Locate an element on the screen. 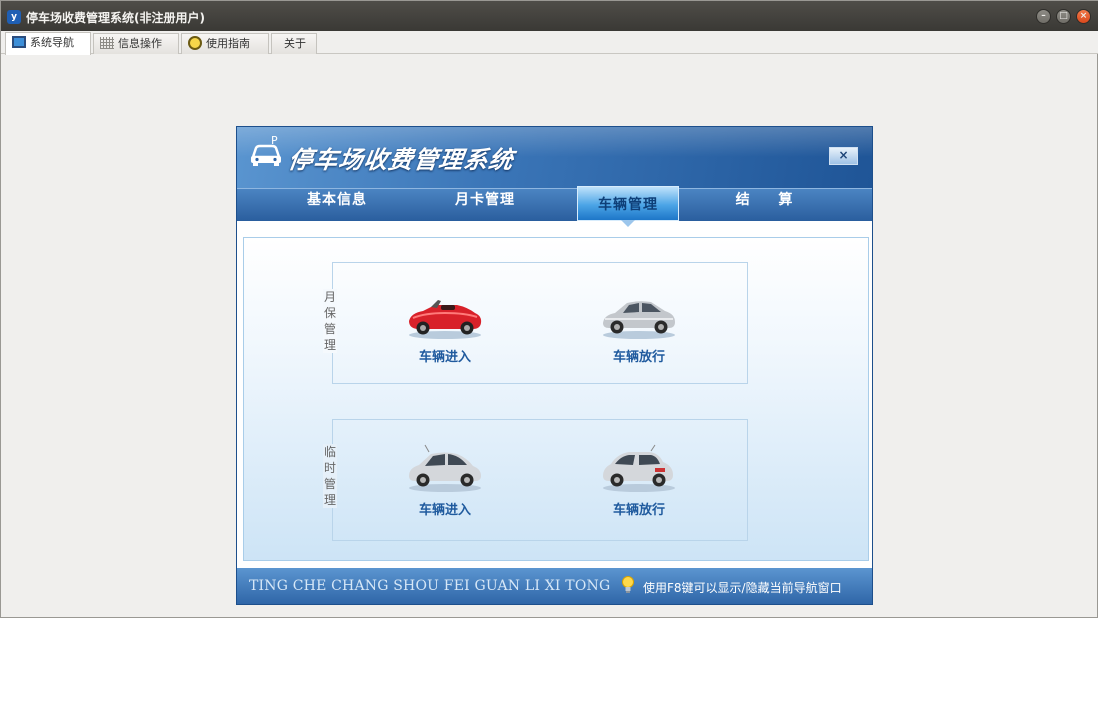 Image resolution: width=1098 pixels, height=713 pixels. silver-hatchback-car-icon is located at coordinates (445, 468).